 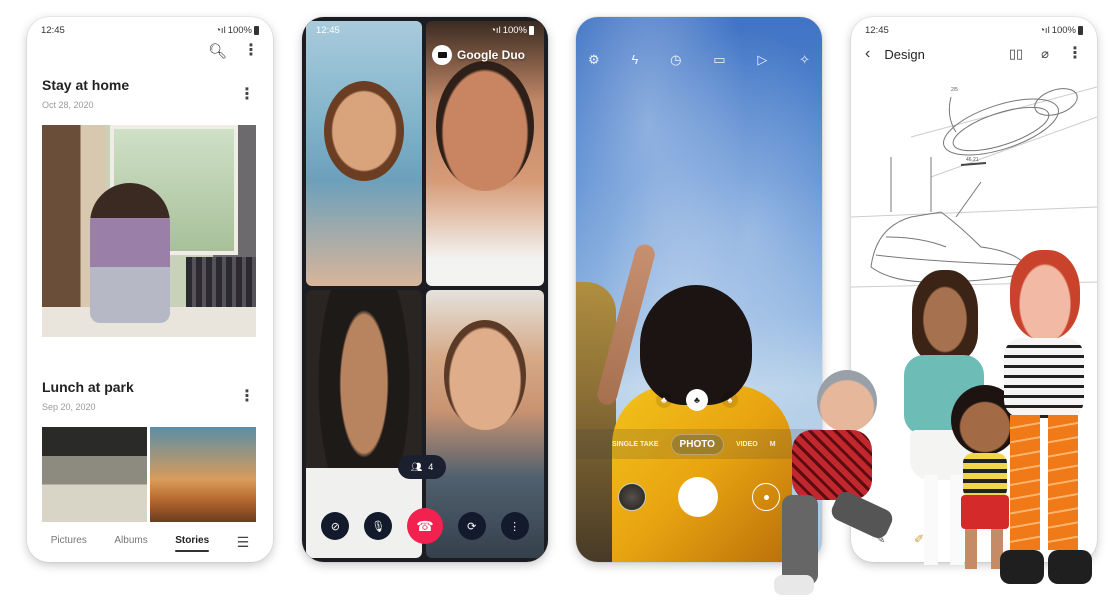 What do you see at coordinates (747, 444) in the screenshot?
I see `mode-video: VIDEO` at bounding box center [747, 444].